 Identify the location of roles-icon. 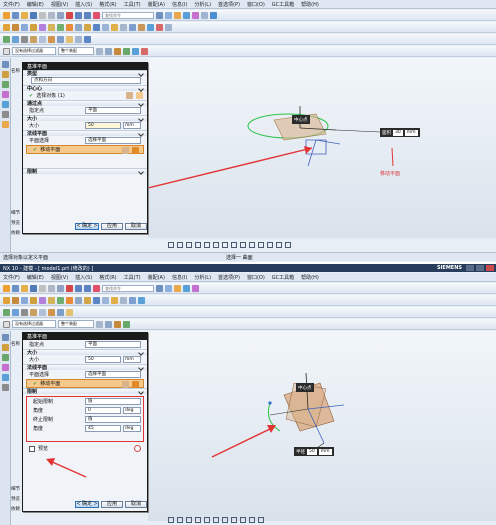
(5, 124).